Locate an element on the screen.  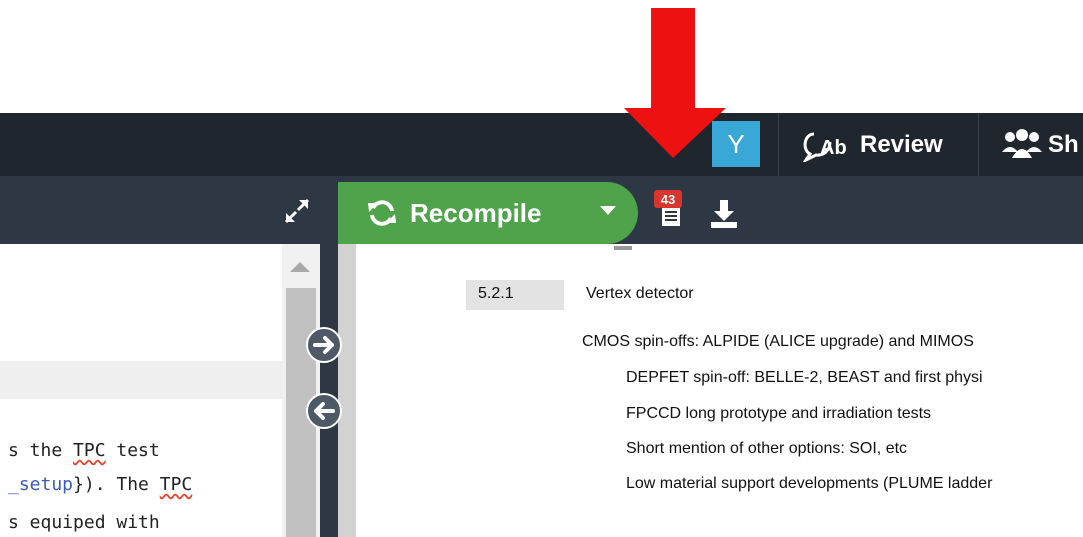
arrow-right-icon is located at coordinates (323, 345).